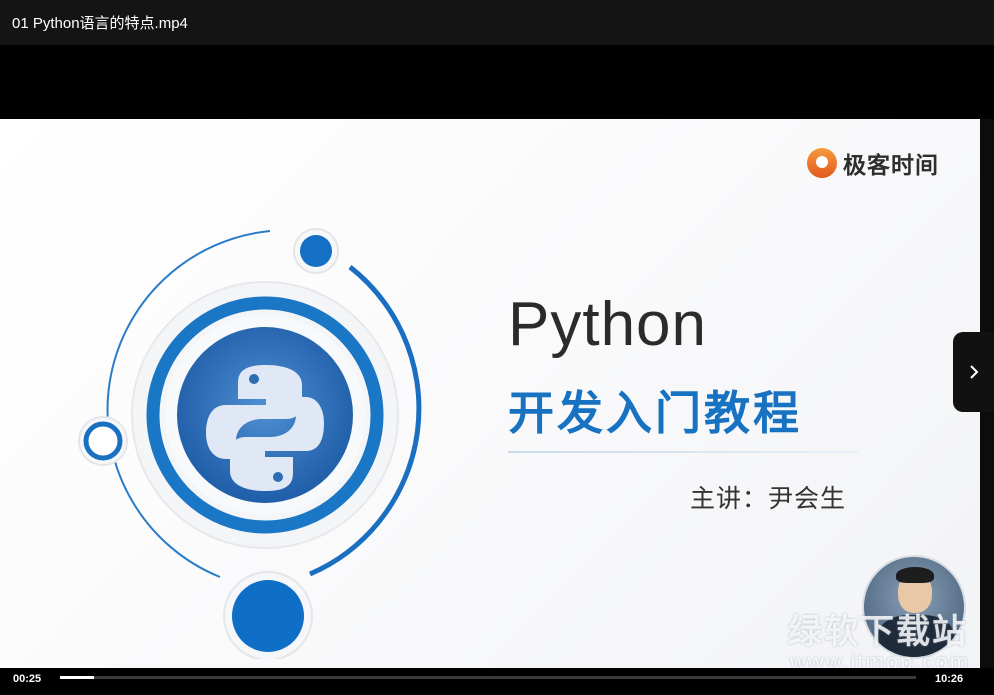 The image size is (994, 695). Describe the element at coordinates (497, 22) in the screenshot. I see `window-titlebar: 01 Python语言的特点.mp4` at that location.